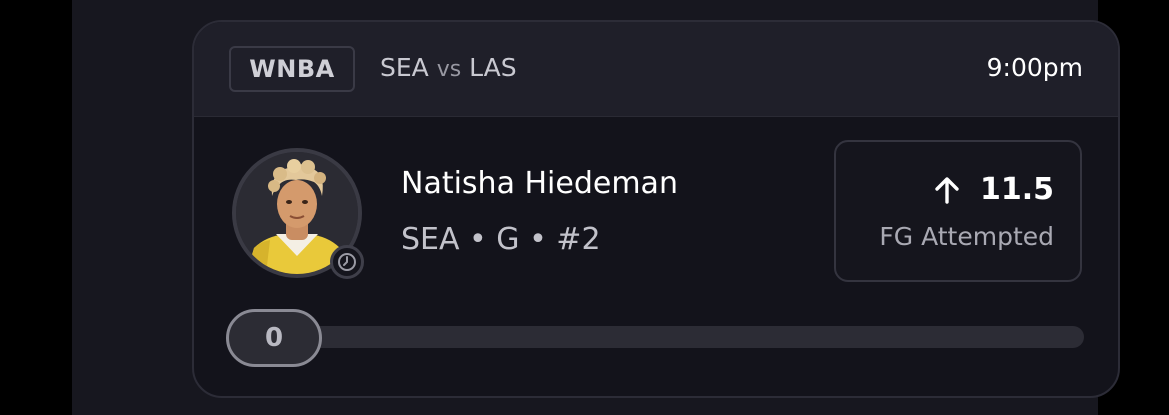  What do you see at coordinates (298, 213) in the screenshot?
I see `player-avatar` at bounding box center [298, 213].